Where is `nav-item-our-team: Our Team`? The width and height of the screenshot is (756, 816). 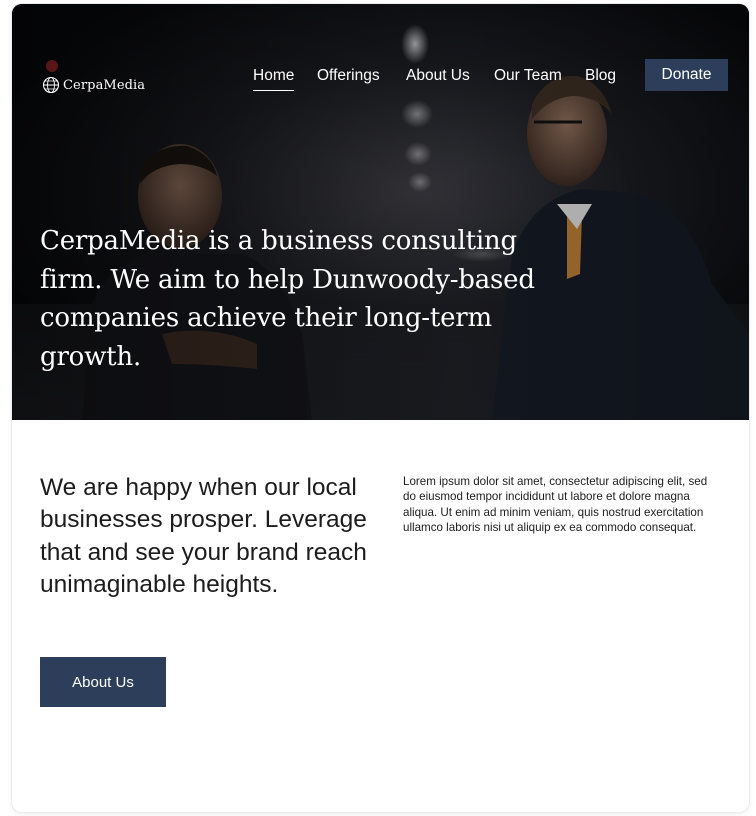 nav-item-our-team: Our Team is located at coordinates (528, 76).